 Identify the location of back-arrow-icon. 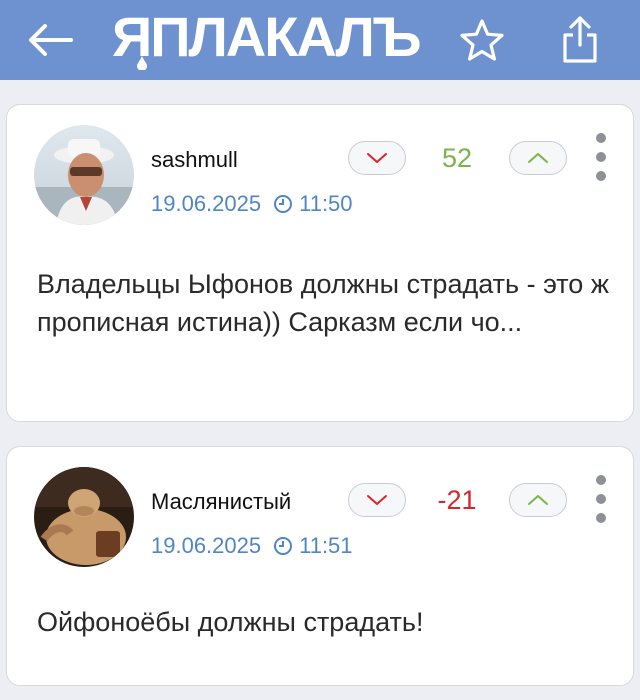
(51, 40).